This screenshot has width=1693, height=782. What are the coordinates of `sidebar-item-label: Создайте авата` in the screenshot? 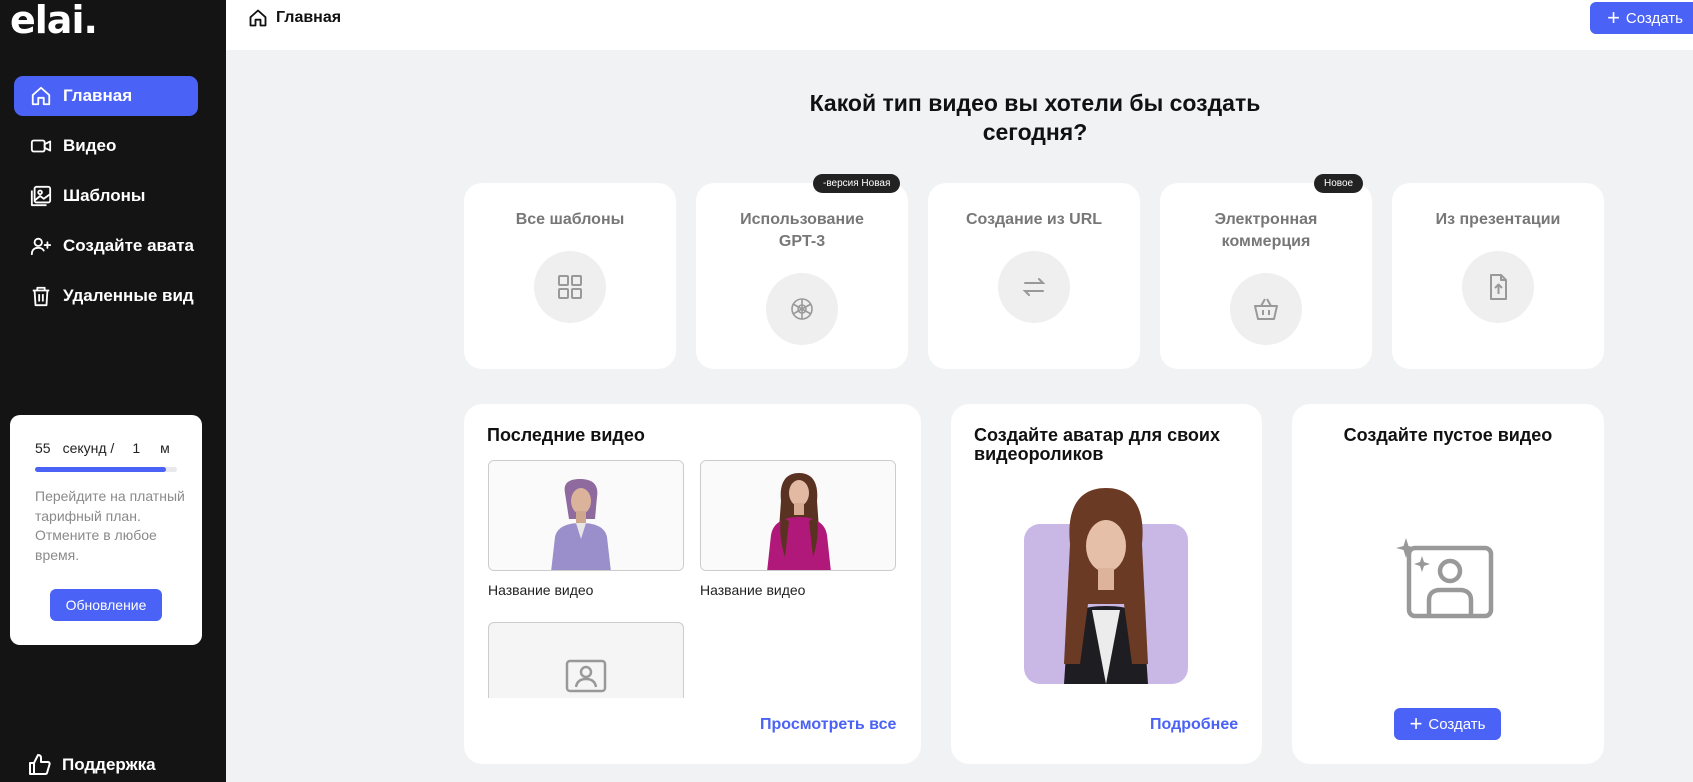 It's located at (129, 245).